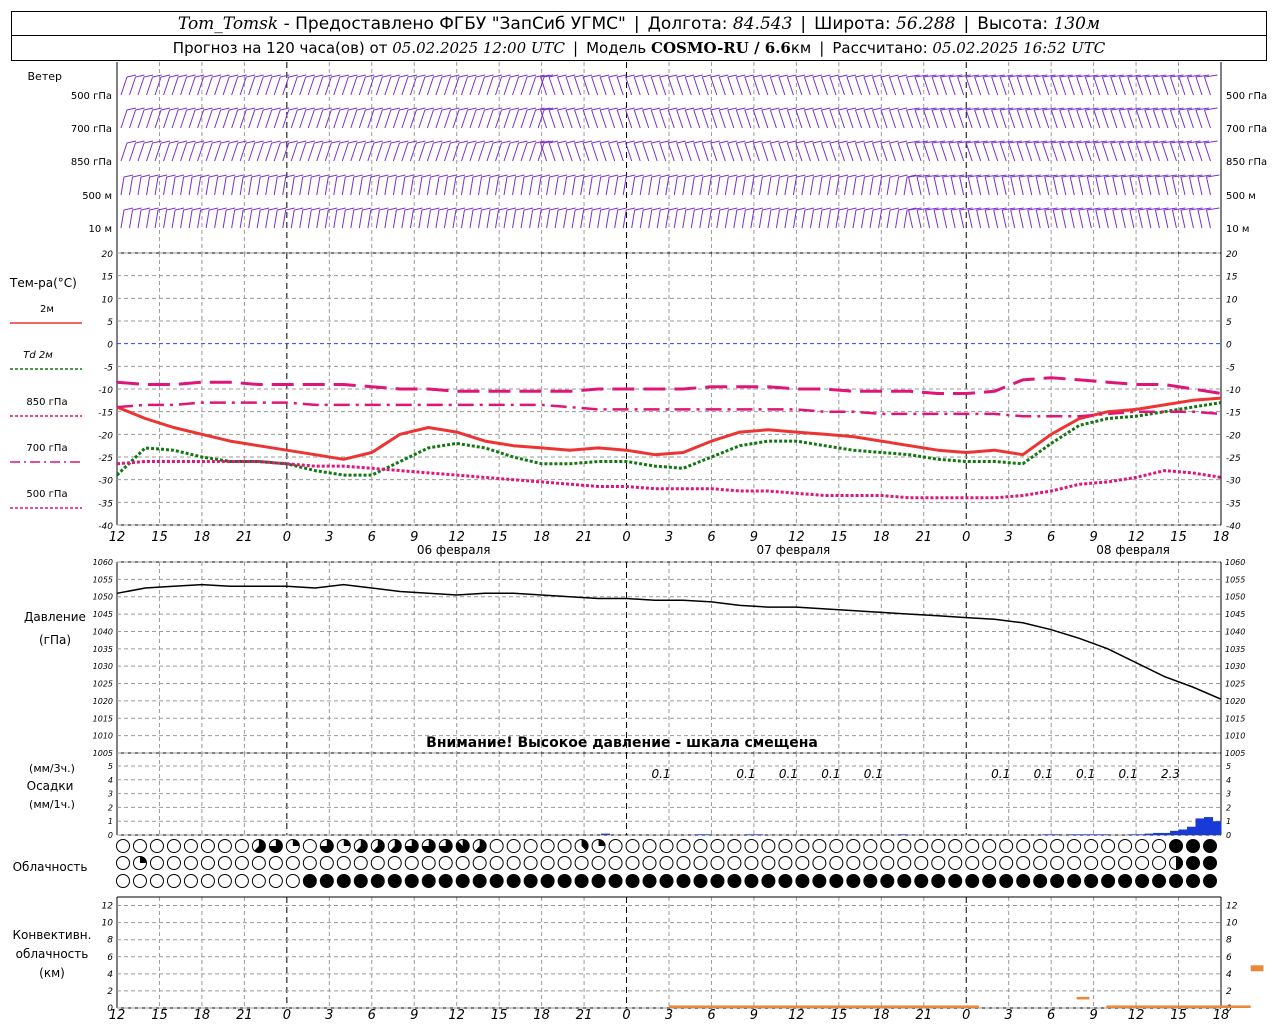 Image resolution: width=1280 pixels, height=1024 pixels. What do you see at coordinates (117, 1015) in the screenshot?
I see `x-tick-label: 12` at bounding box center [117, 1015].